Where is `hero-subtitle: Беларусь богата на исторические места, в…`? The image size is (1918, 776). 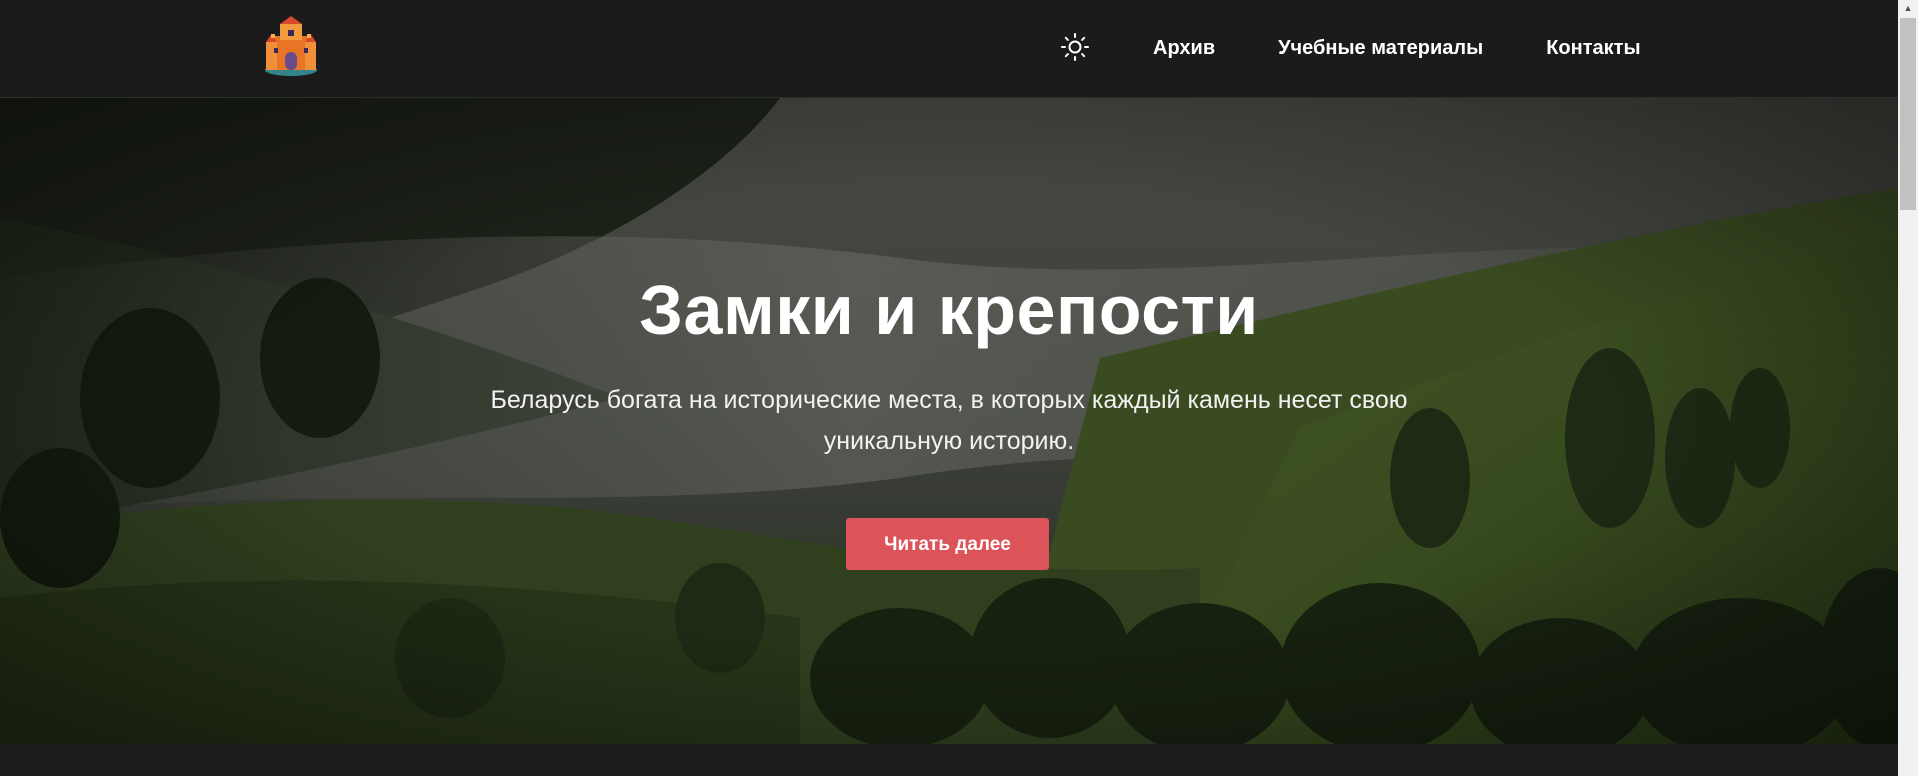 hero-subtitle: Беларусь богата на исторические места, в… is located at coordinates (949, 420).